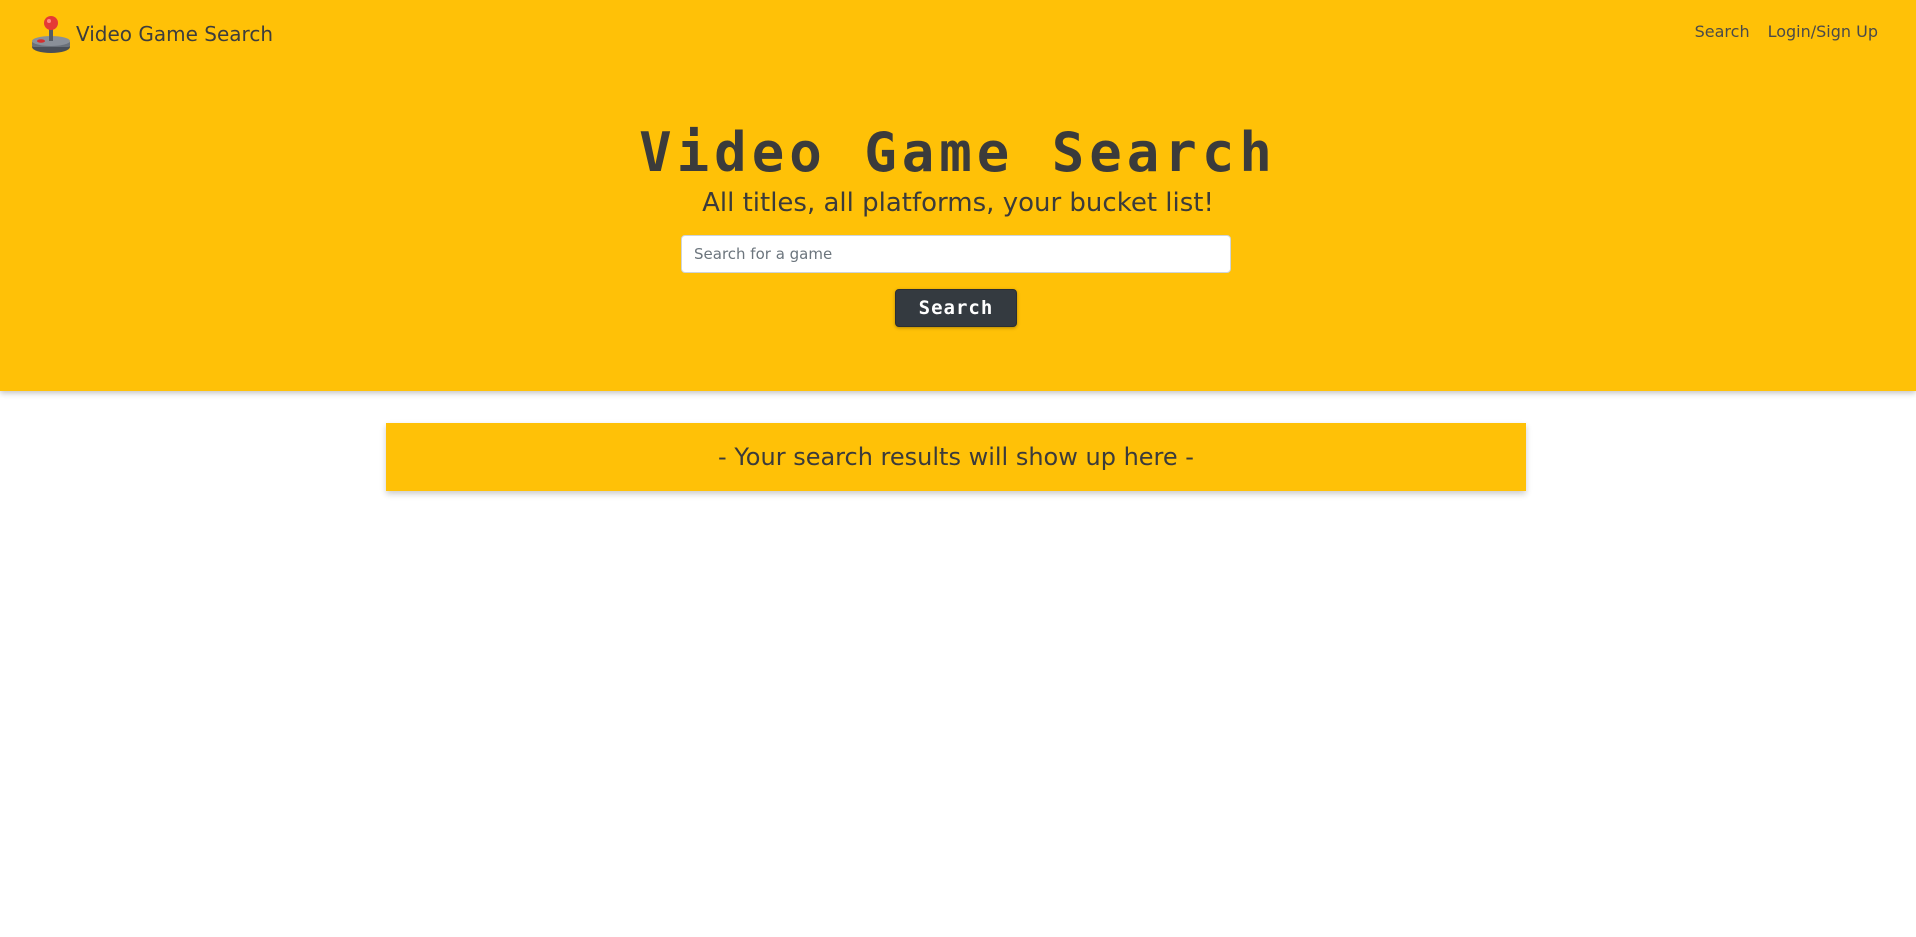  Describe the element at coordinates (1823, 31) in the screenshot. I see `nav-link-login-signup: Login/Sign Up` at that location.